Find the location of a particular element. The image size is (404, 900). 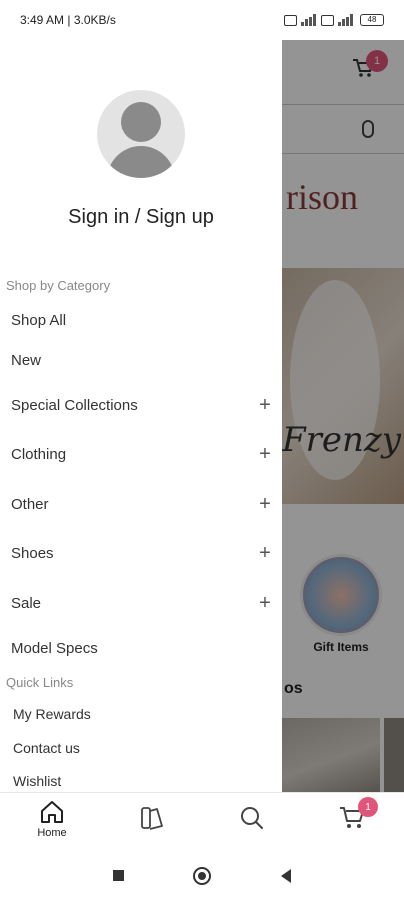

recent-apps-icon is located at coordinates (118, 875).